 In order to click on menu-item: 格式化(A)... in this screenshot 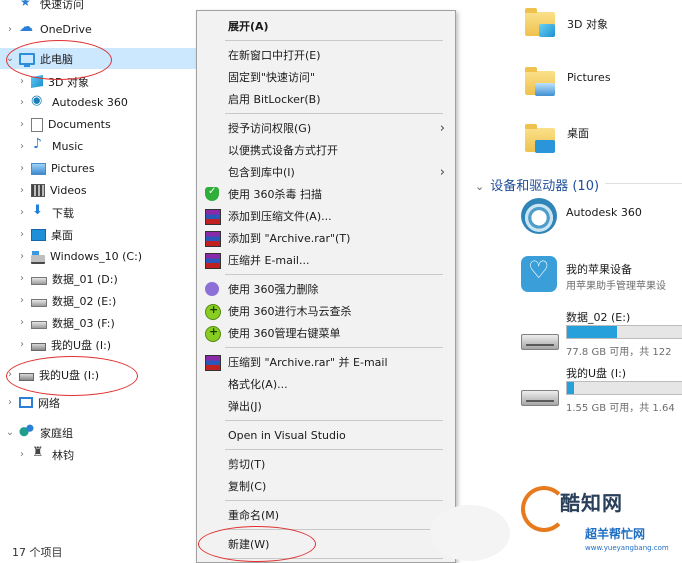, I will do `click(326, 384)`.